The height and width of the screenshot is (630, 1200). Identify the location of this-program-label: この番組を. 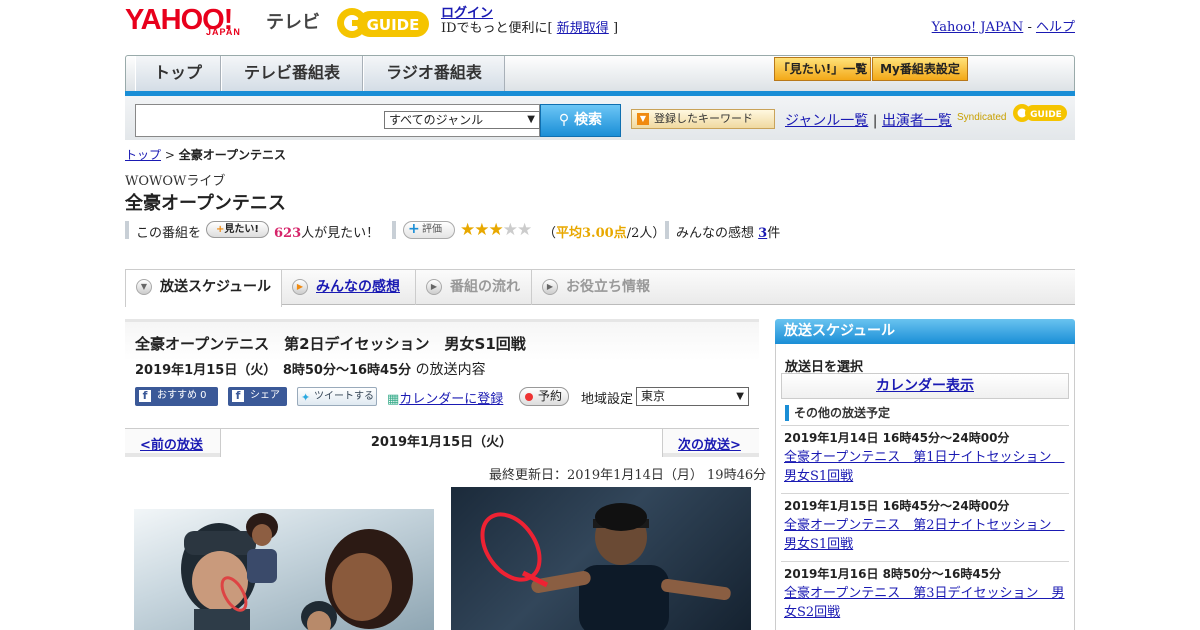
(169, 233).